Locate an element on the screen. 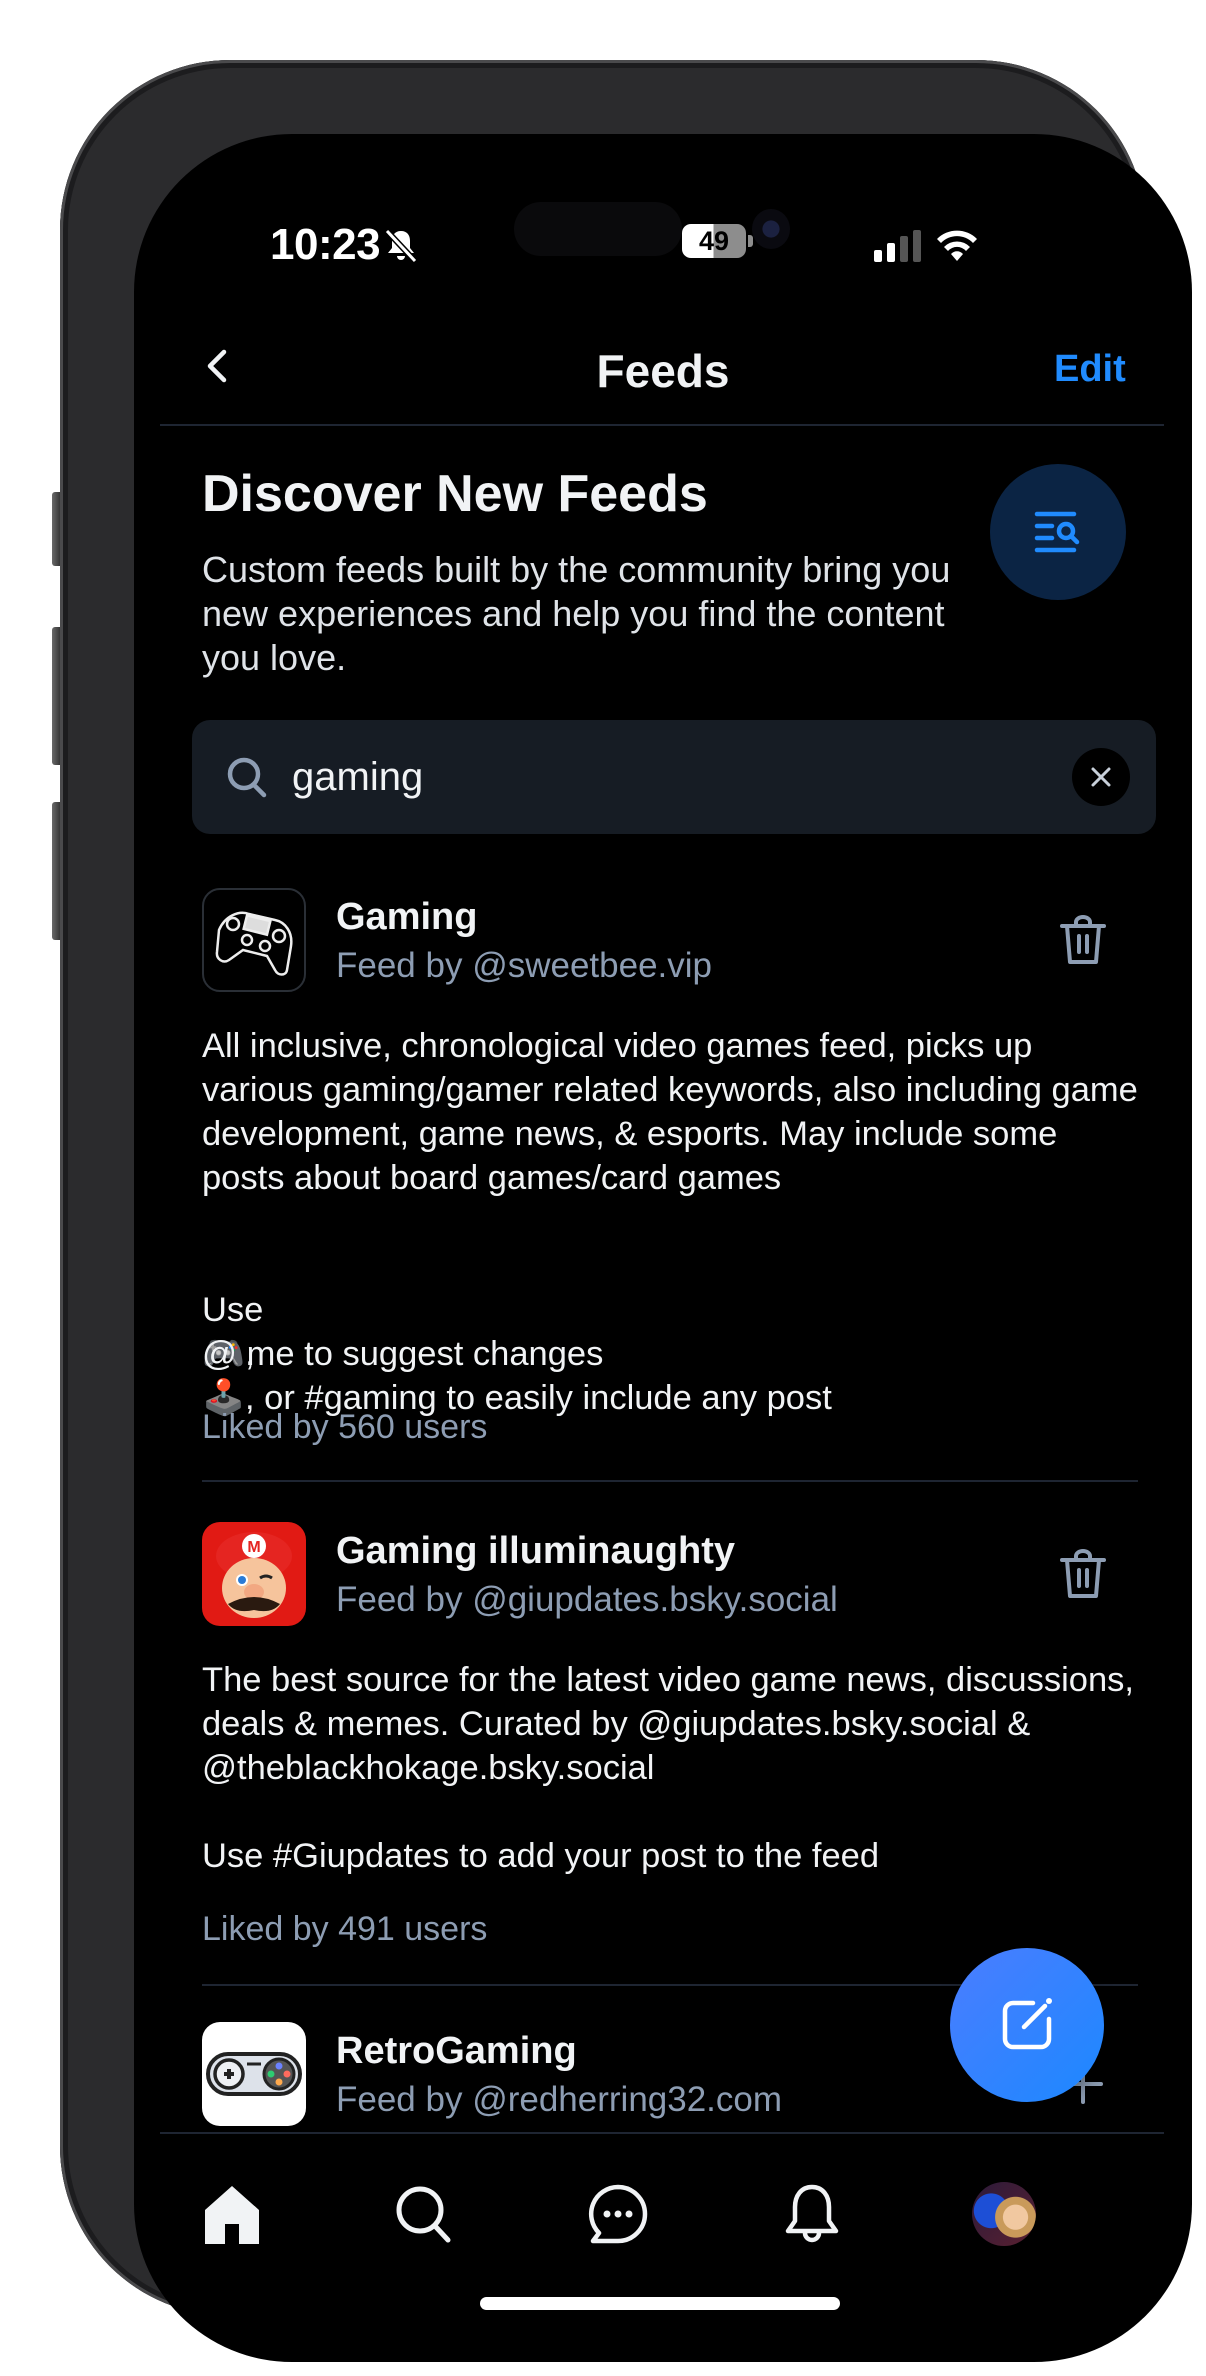 The image size is (1206, 2376). mario-avatar: M is located at coordinates (254, 1574).